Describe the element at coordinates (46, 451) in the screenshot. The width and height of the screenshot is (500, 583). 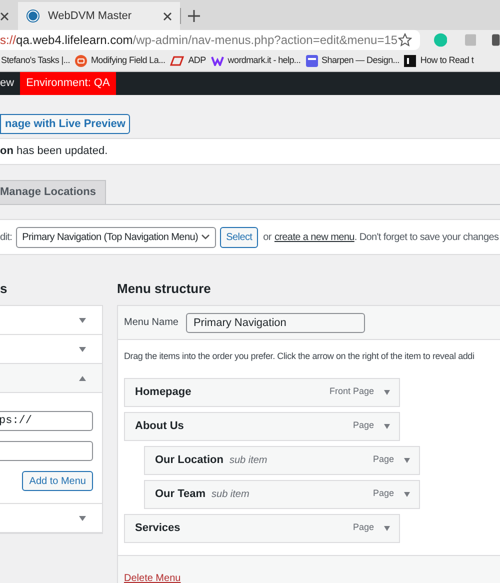
I see `link-text-field` at that location.